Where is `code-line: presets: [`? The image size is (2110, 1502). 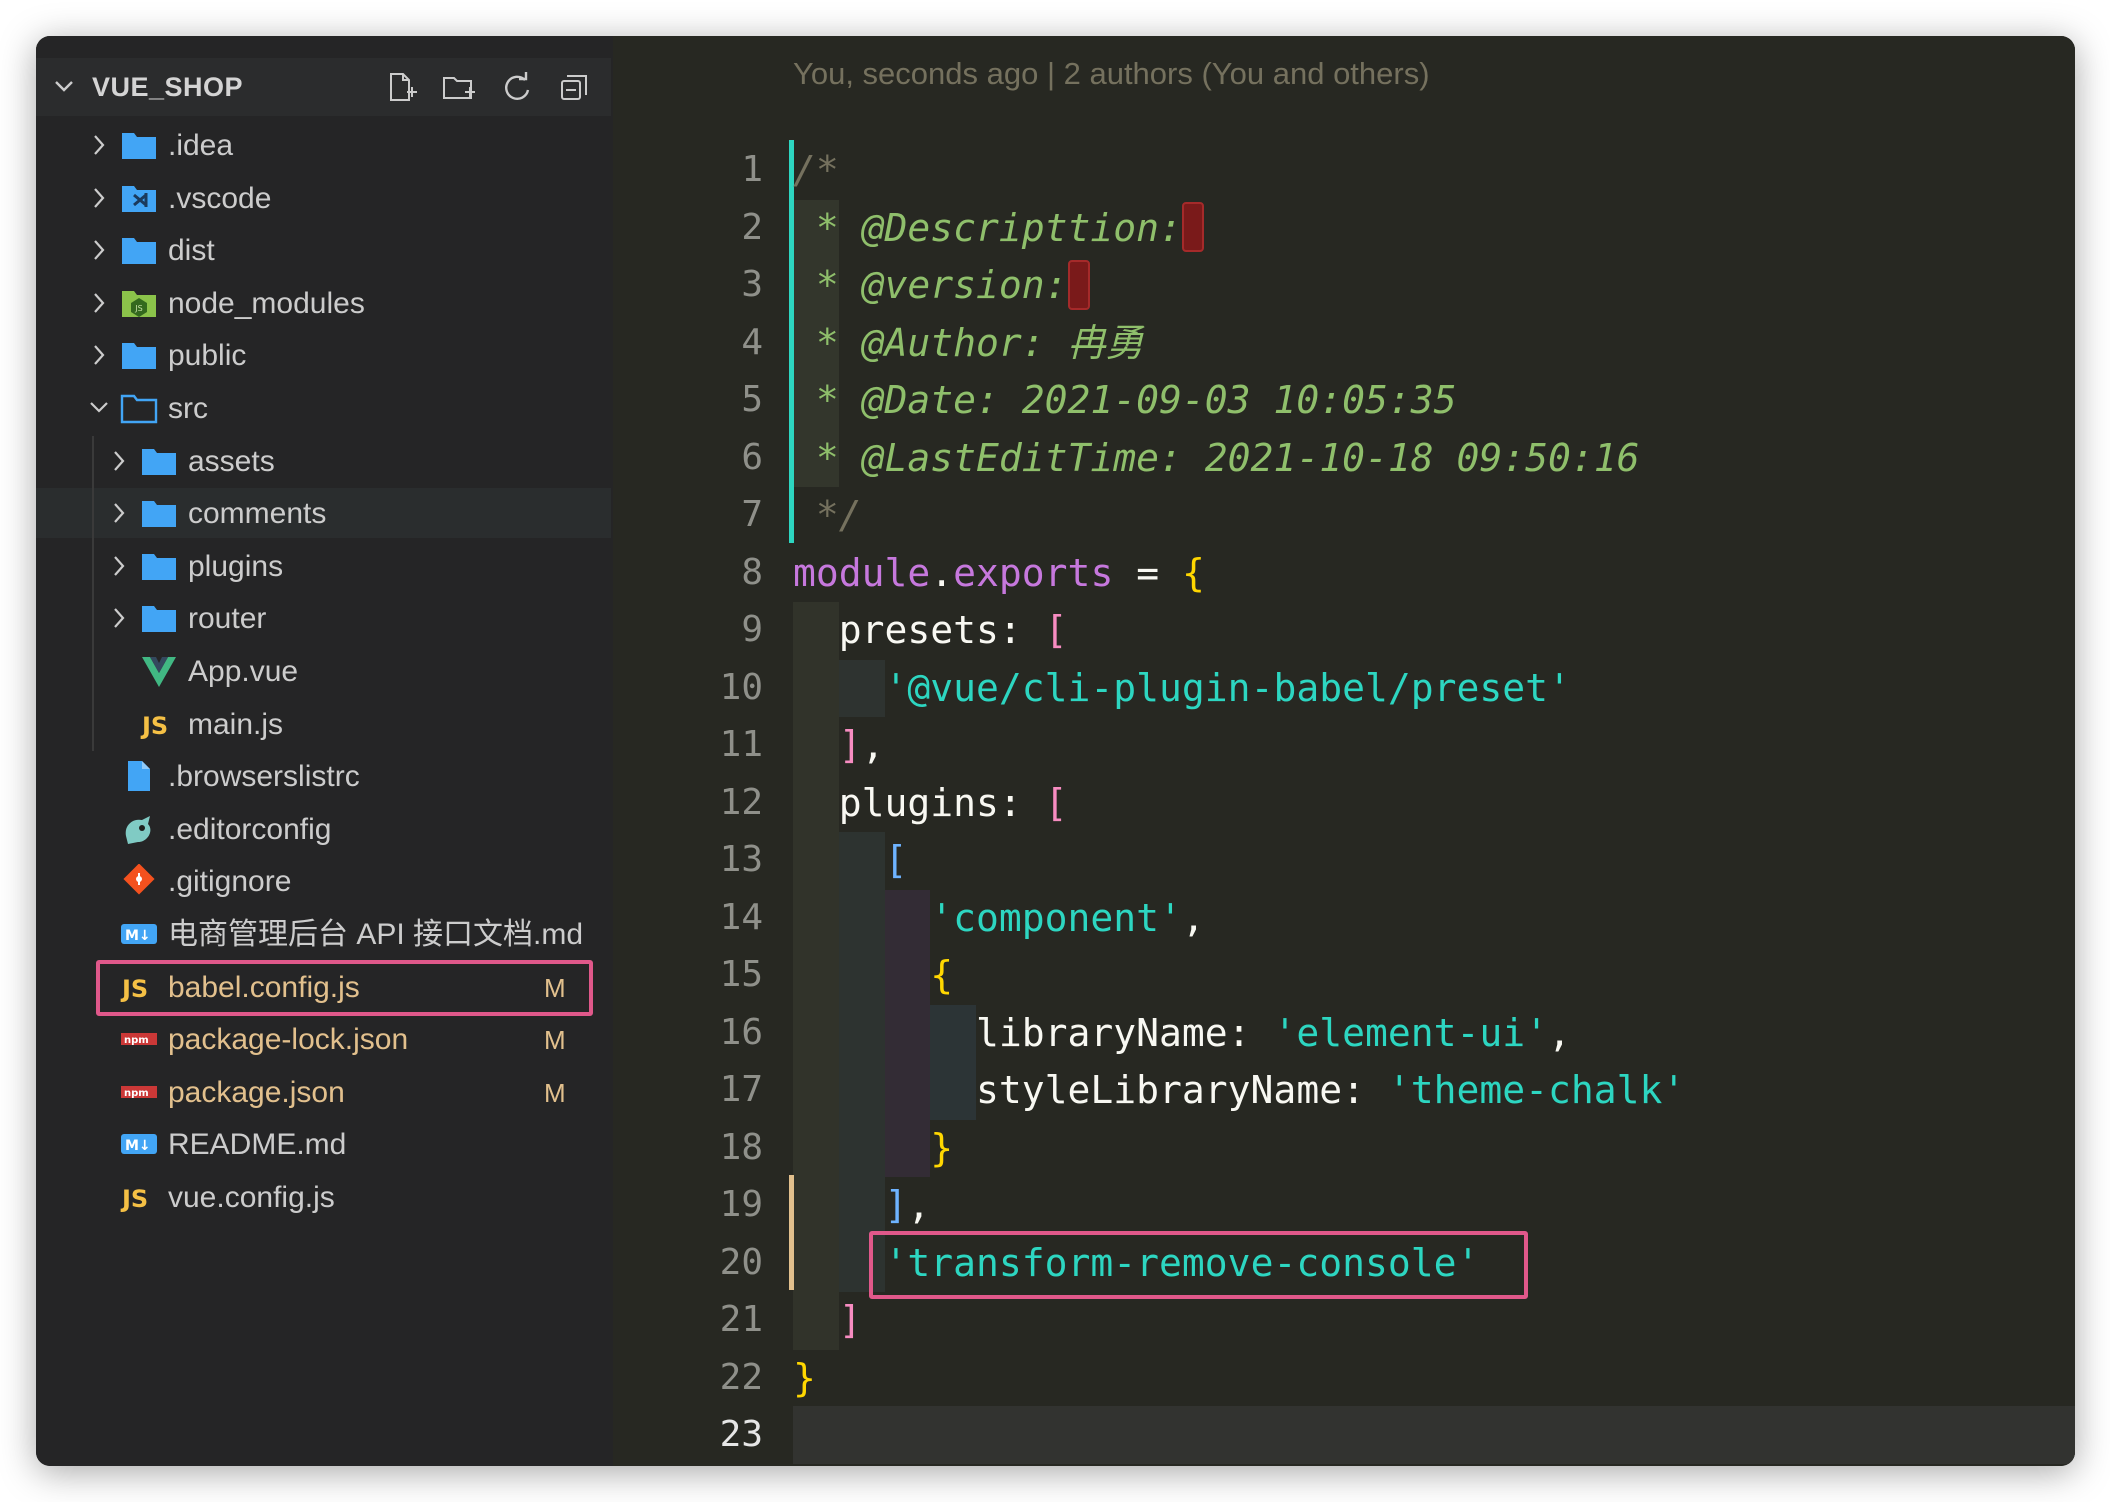
code-line: presets: [ is located at coordinates (930, 630).